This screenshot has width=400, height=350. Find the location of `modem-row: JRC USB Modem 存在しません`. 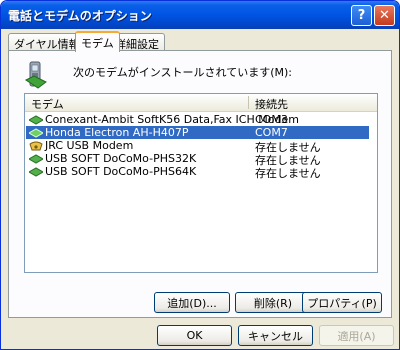

modem-row: JRC USB Modem 存在しません is located at coordinates (197, 146).